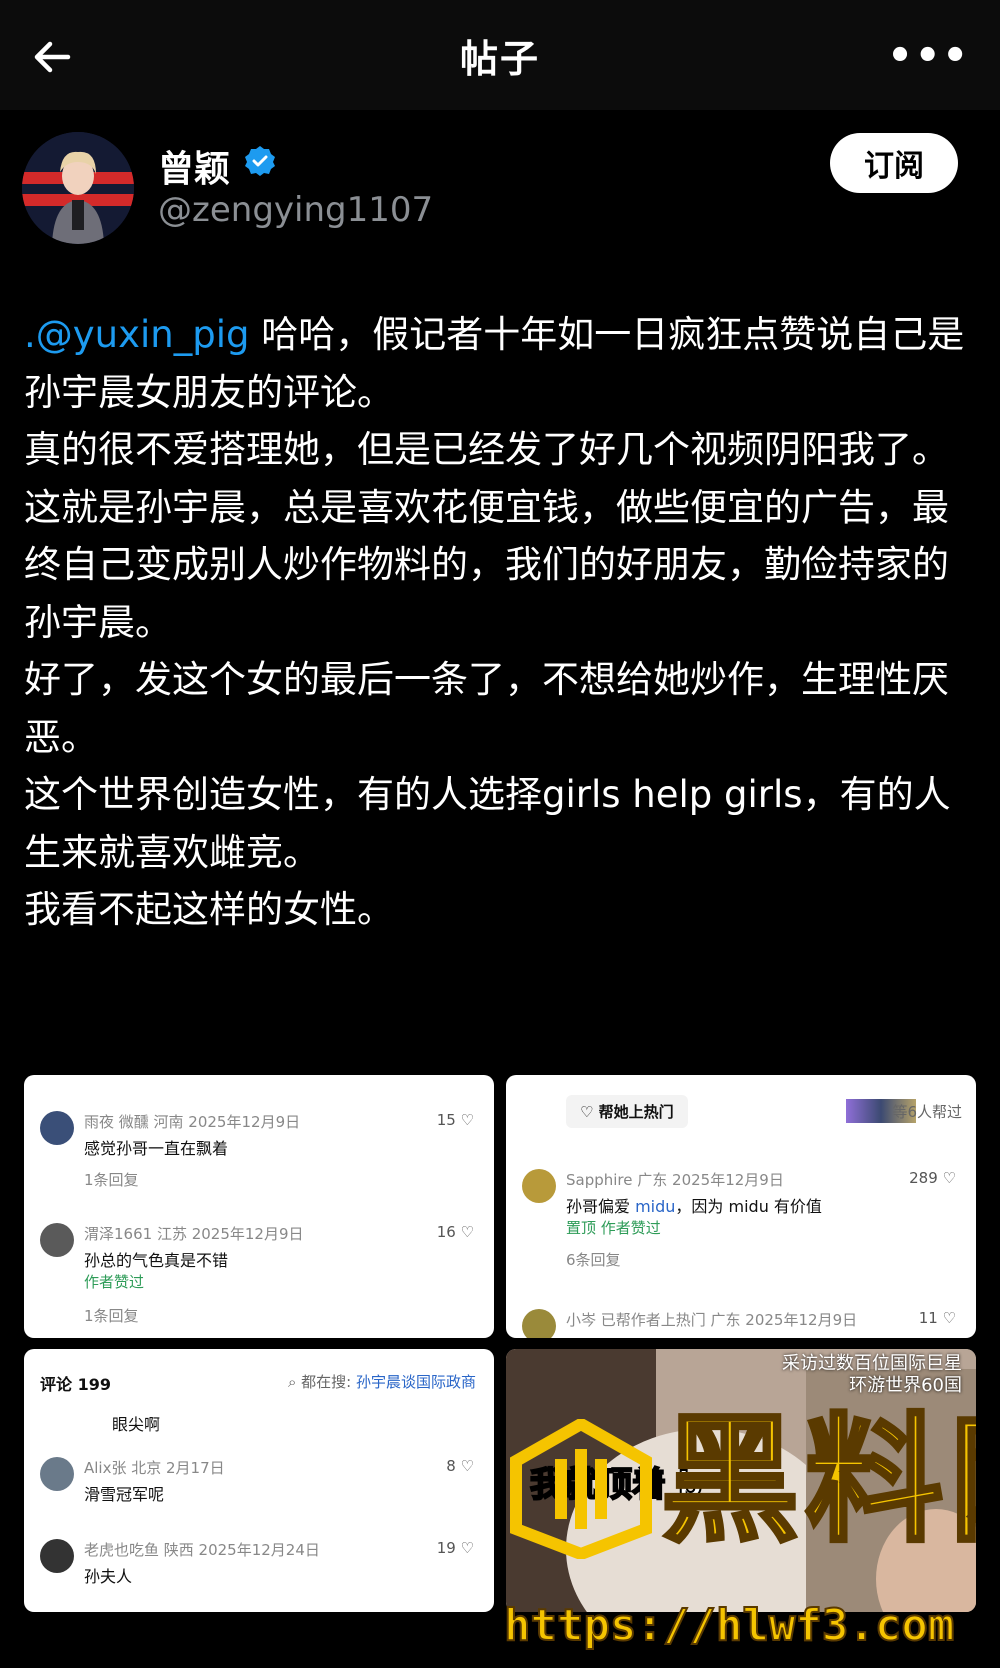 Image resolution: width=1000 pixels, height=1668 pixels. What do you see at coordinates (114, 1282) in the screenshot?
I see `author-liked-label: 作者赞过` at bounding box center [114, 1282].